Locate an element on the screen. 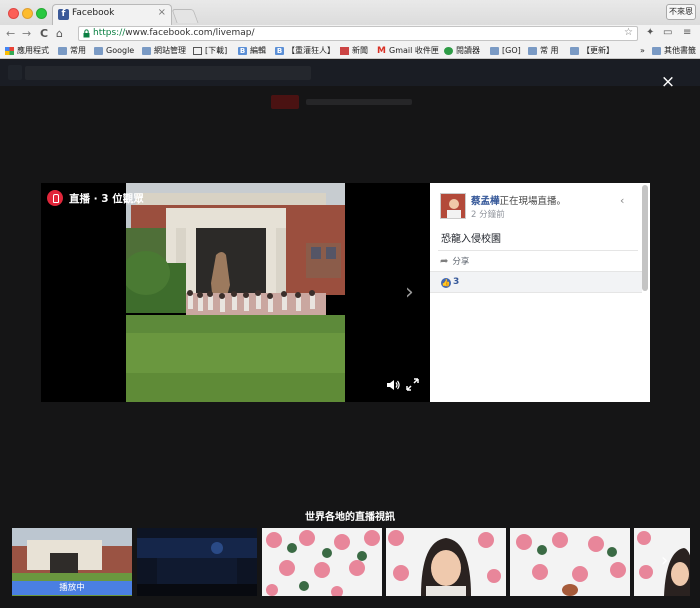 The image size is (700, 608). post-message: 恐龍入侵校園 is located at coordinates (471, 239).